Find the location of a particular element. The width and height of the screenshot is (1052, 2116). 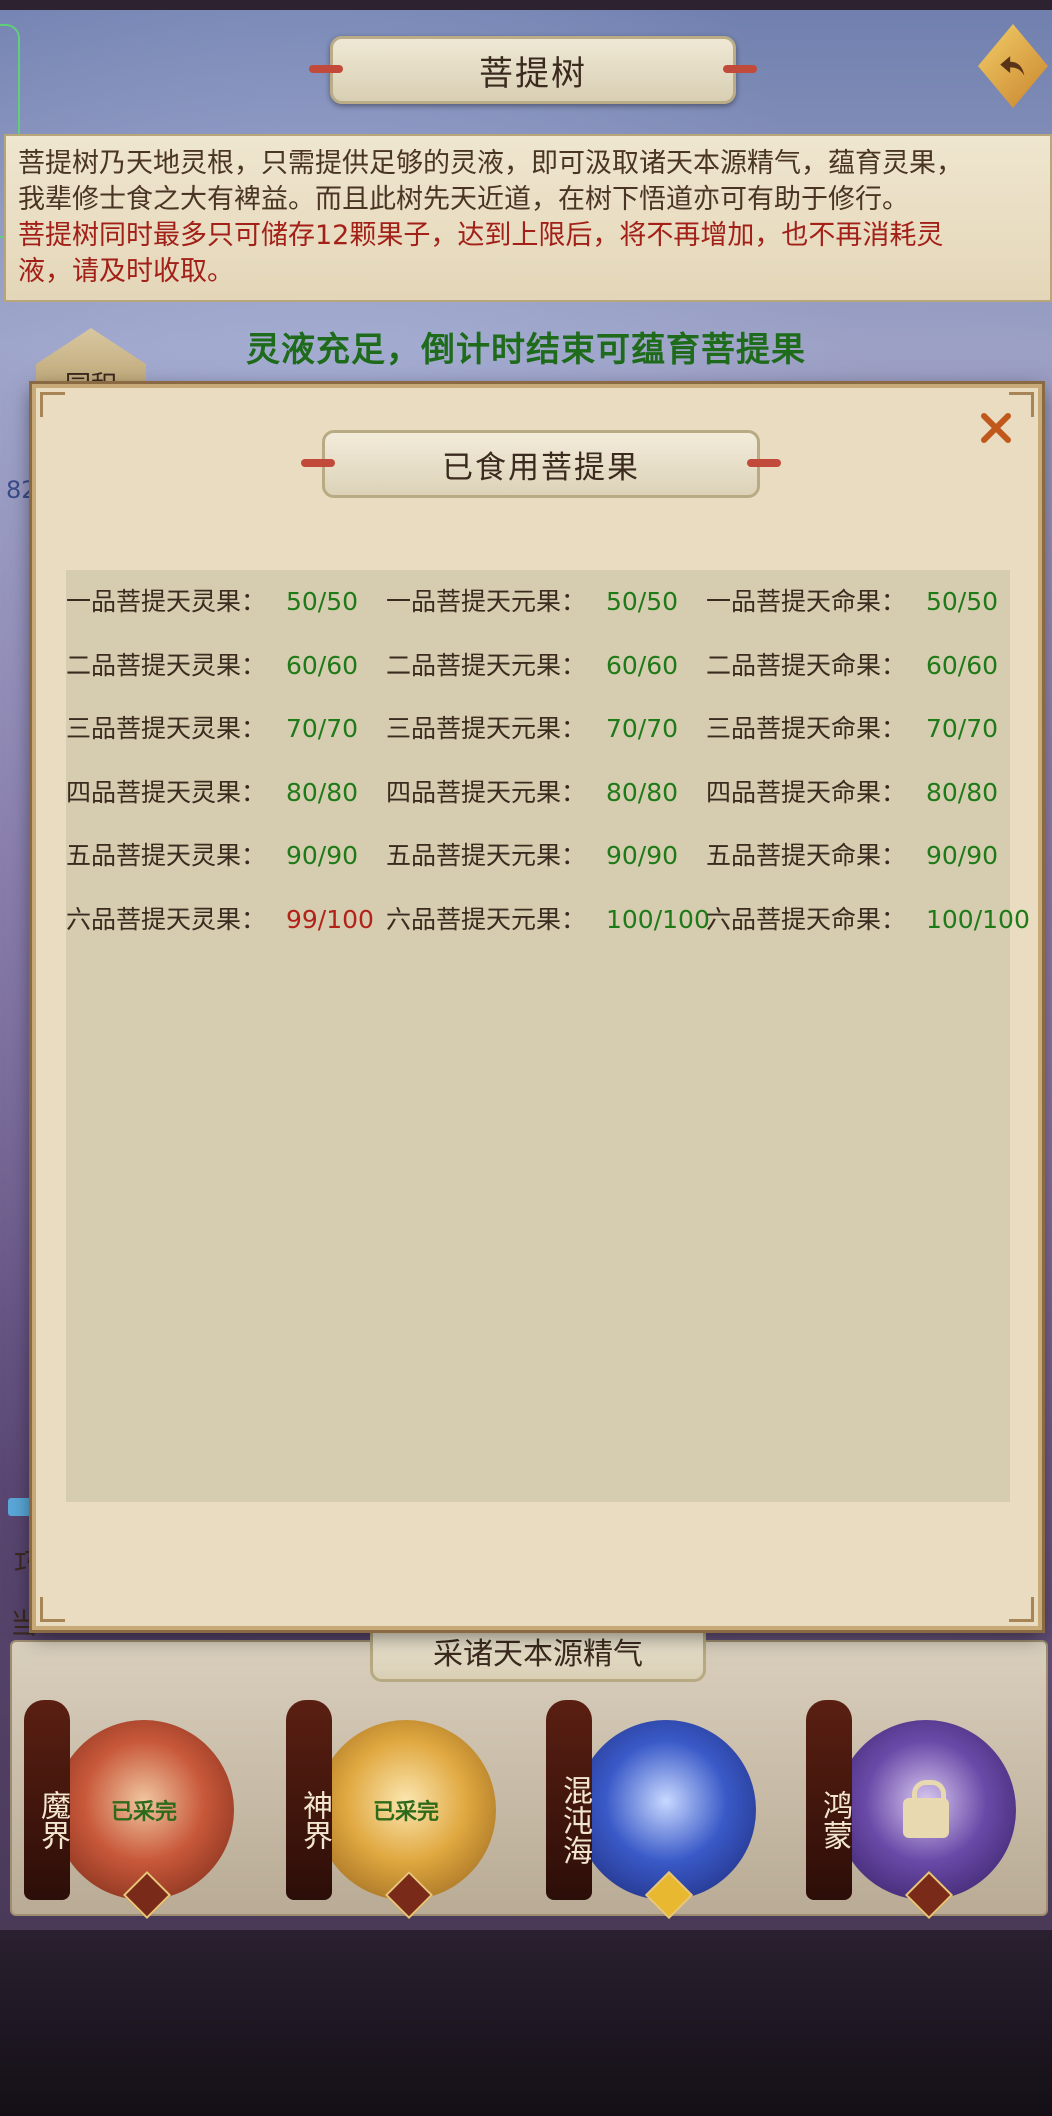

fruit-name: 三品菩提天元果： is located at coordinates (486, 728).